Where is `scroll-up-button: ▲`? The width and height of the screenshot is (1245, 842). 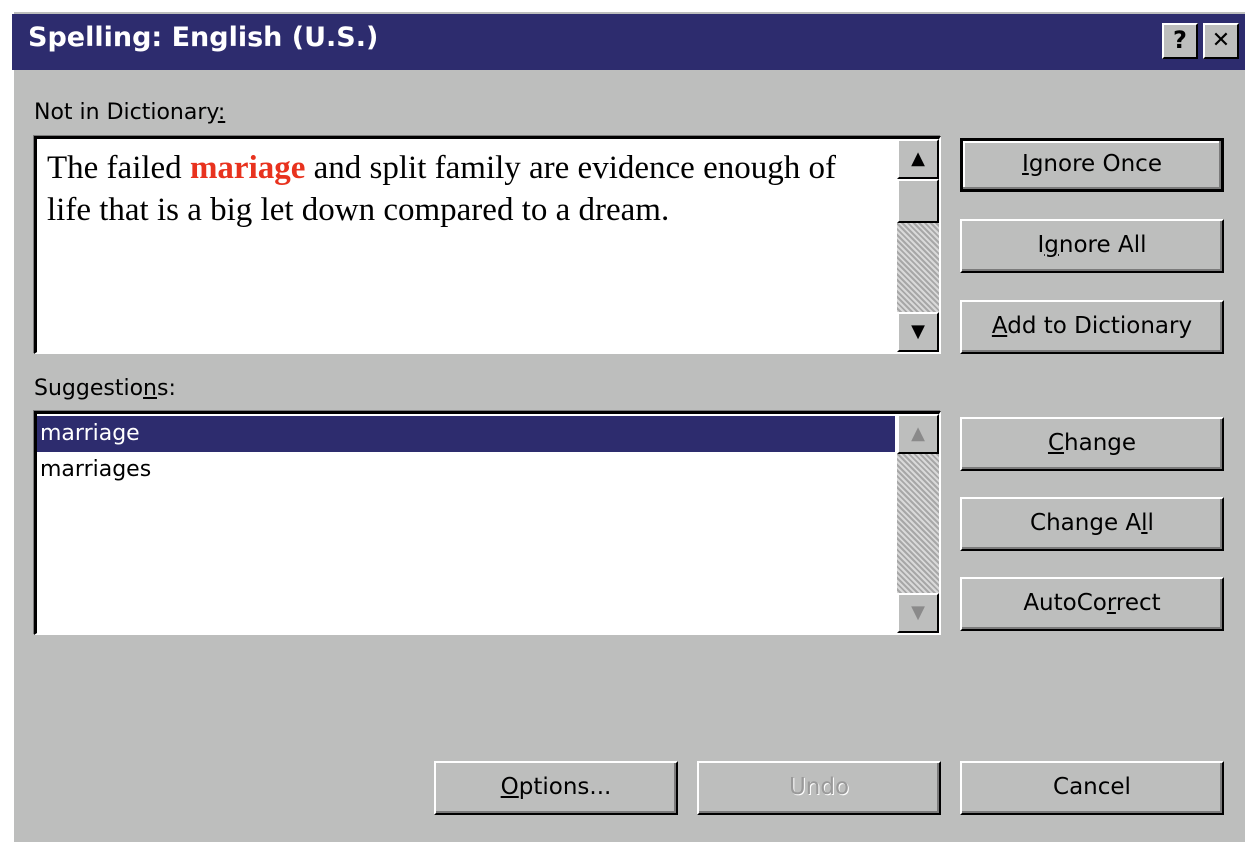
scroll-up-button: ▲ is located at coordinates (918, 159).